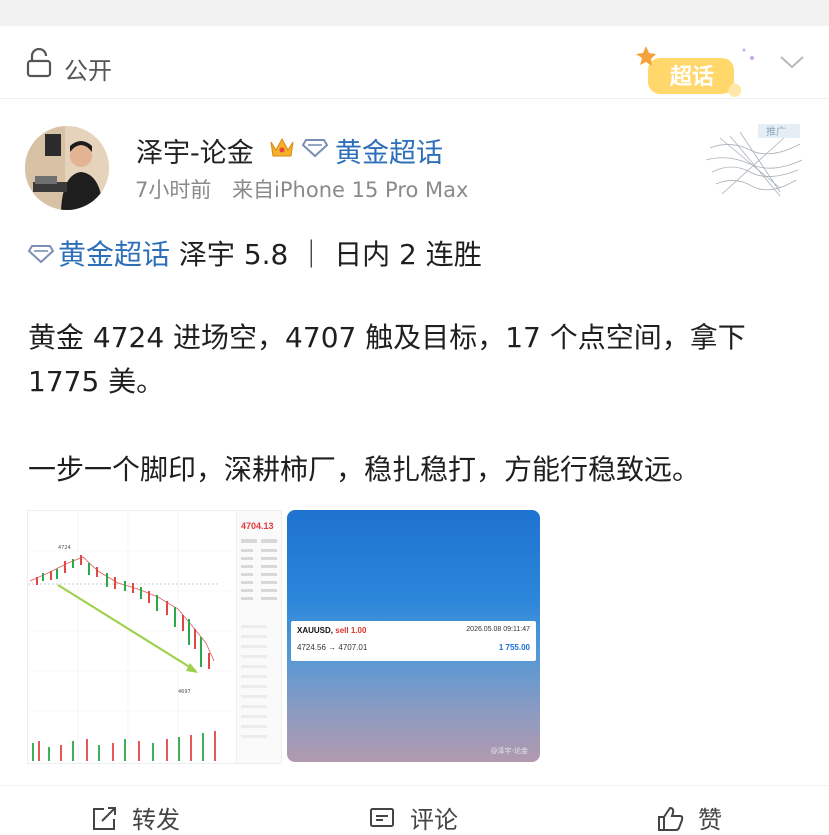 Image resolution: width=829 pixels, height=835 pixels. Describe the element at coordinates (364, 469) in the screenshot. I see `post-paragraph-2: 一步一个脚印，深耕柿厂，稳扎稳打，方能行稳致远。` at that location.